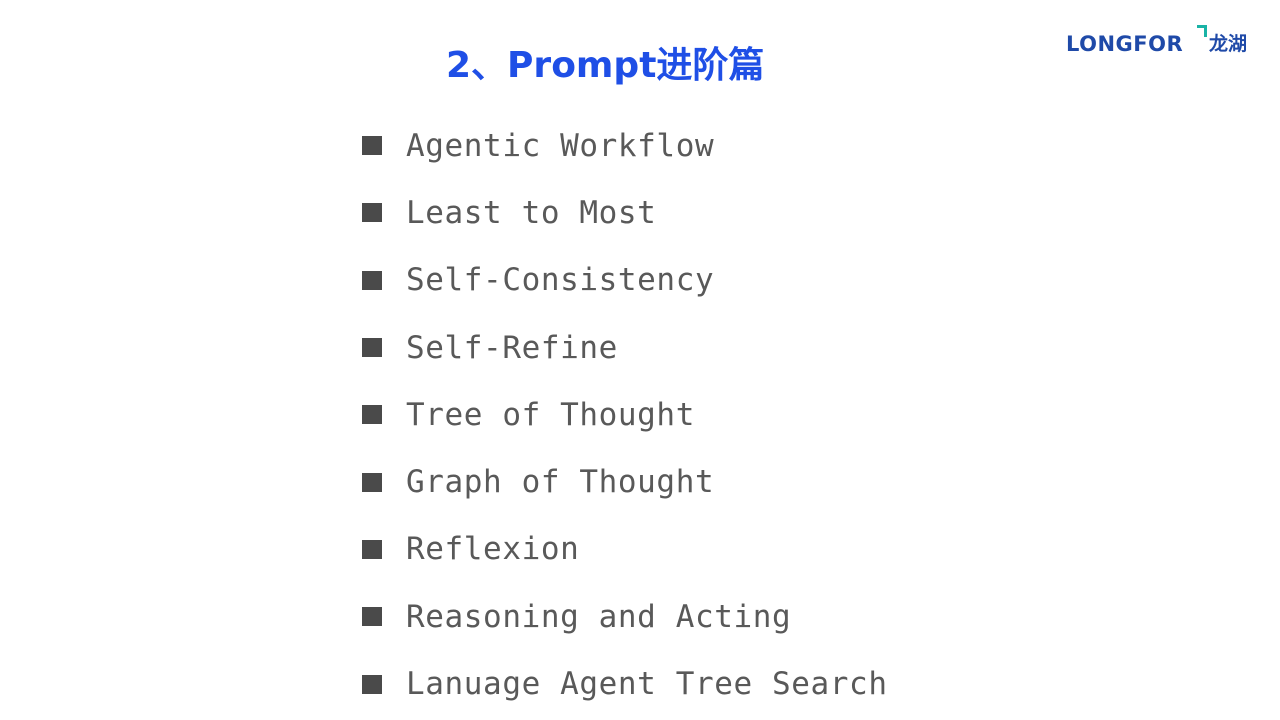 The height and width of the screenshot is (720, 1280). I want to click on list-item-label: Tree of Thought, so click(550, 414).